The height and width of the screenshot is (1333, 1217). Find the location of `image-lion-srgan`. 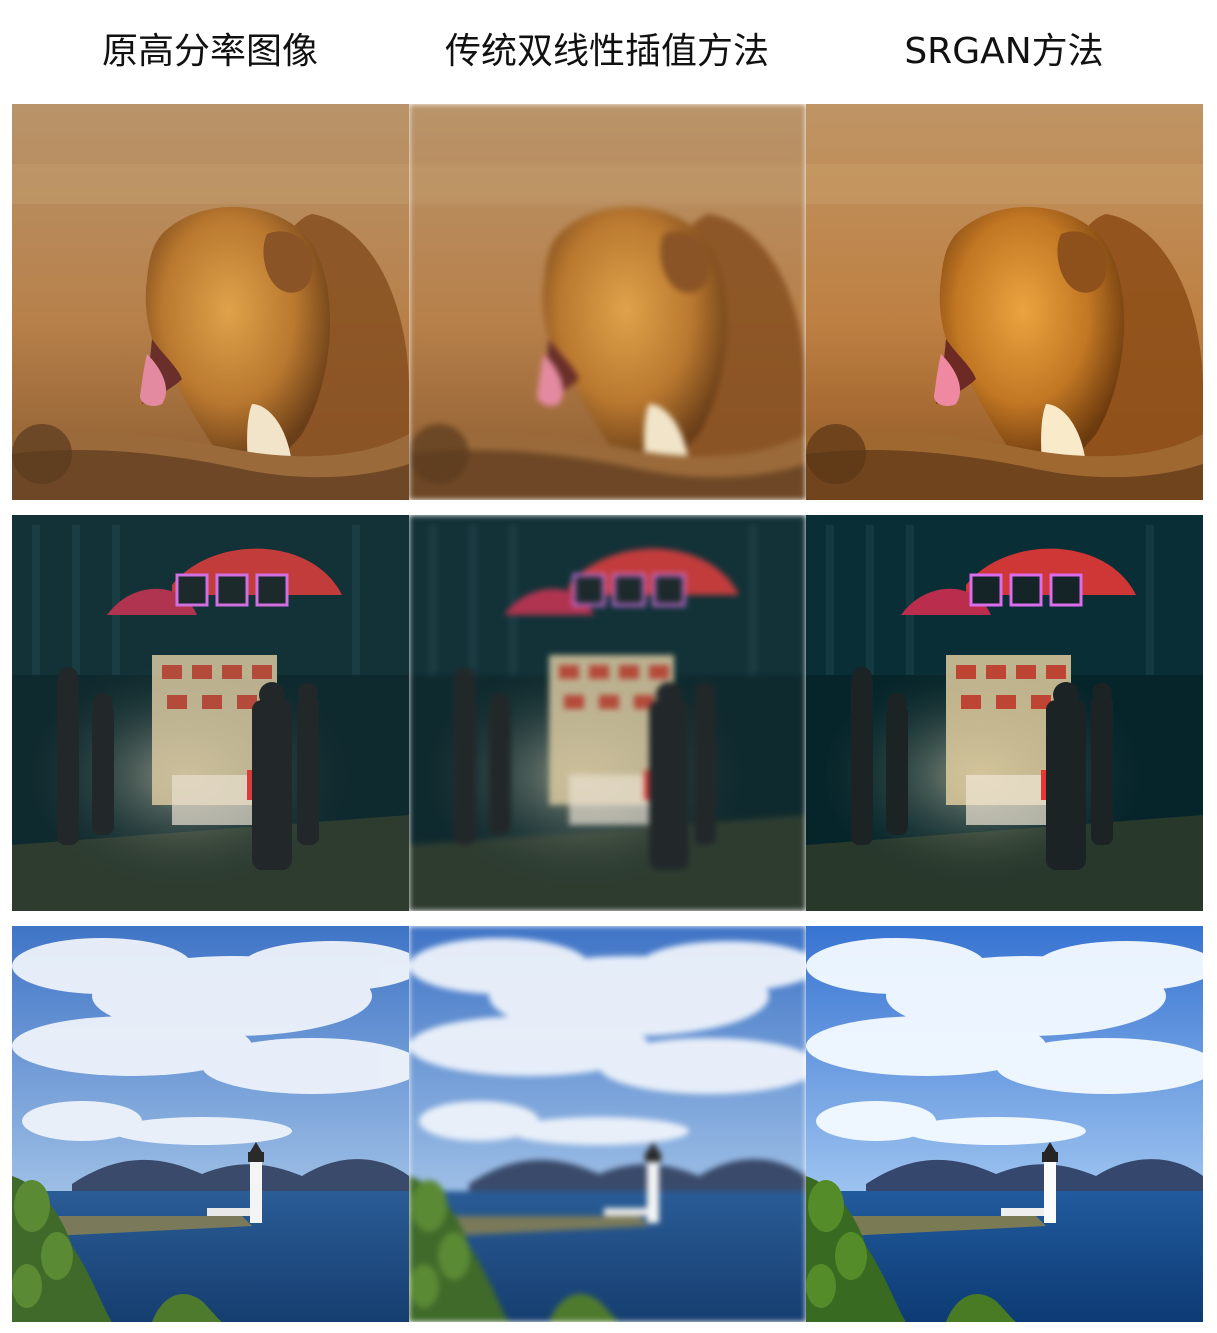

image-lion-srgan is located at coordinates (1004, 302).